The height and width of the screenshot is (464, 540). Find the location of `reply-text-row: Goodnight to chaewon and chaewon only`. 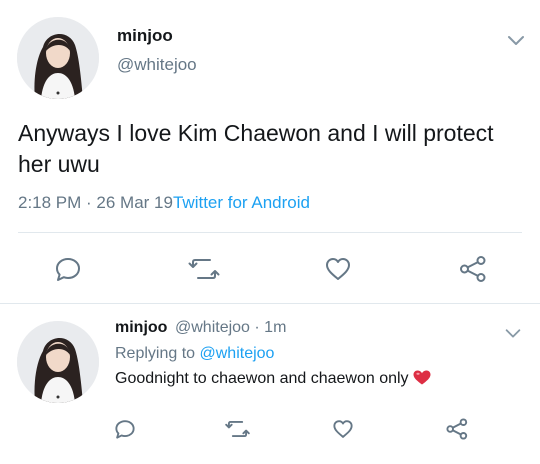

reply-text-row: Goodnight to chaewon and chaewon only is located at coordinates (273, 379).